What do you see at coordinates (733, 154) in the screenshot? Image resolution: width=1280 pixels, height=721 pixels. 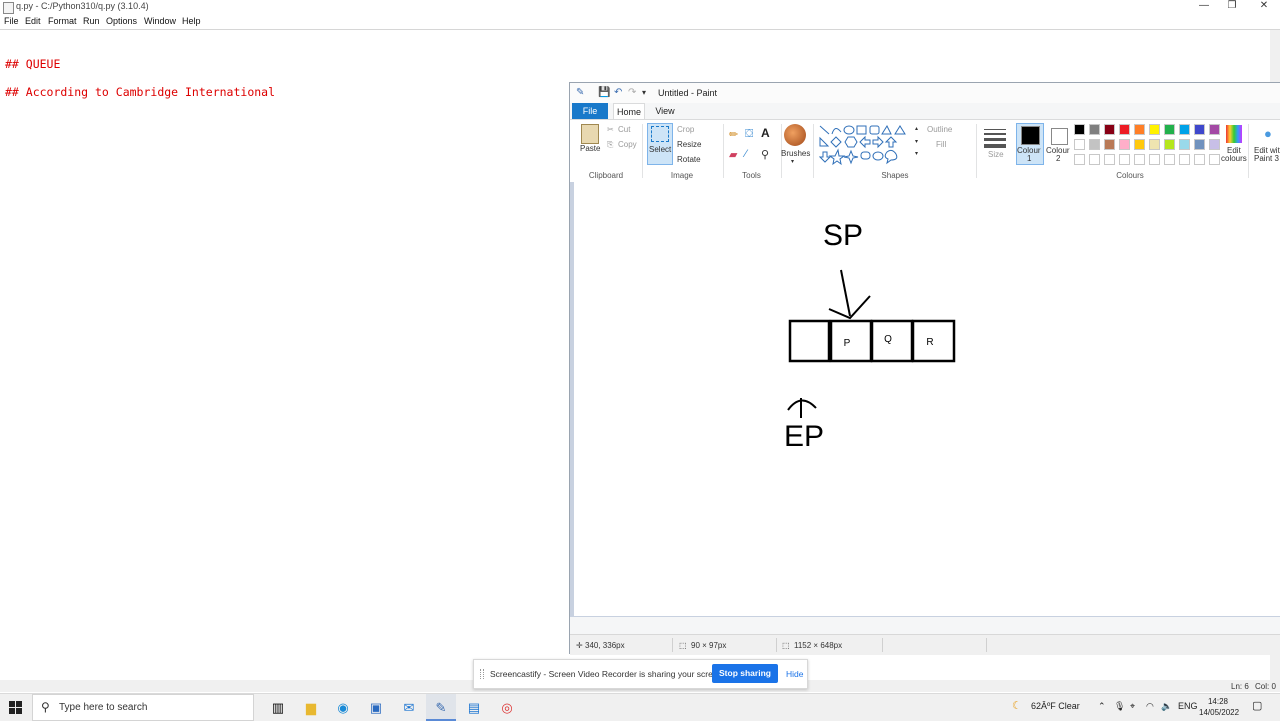 I see `eraser-icon: ▰` at bounding box center [733, 154].